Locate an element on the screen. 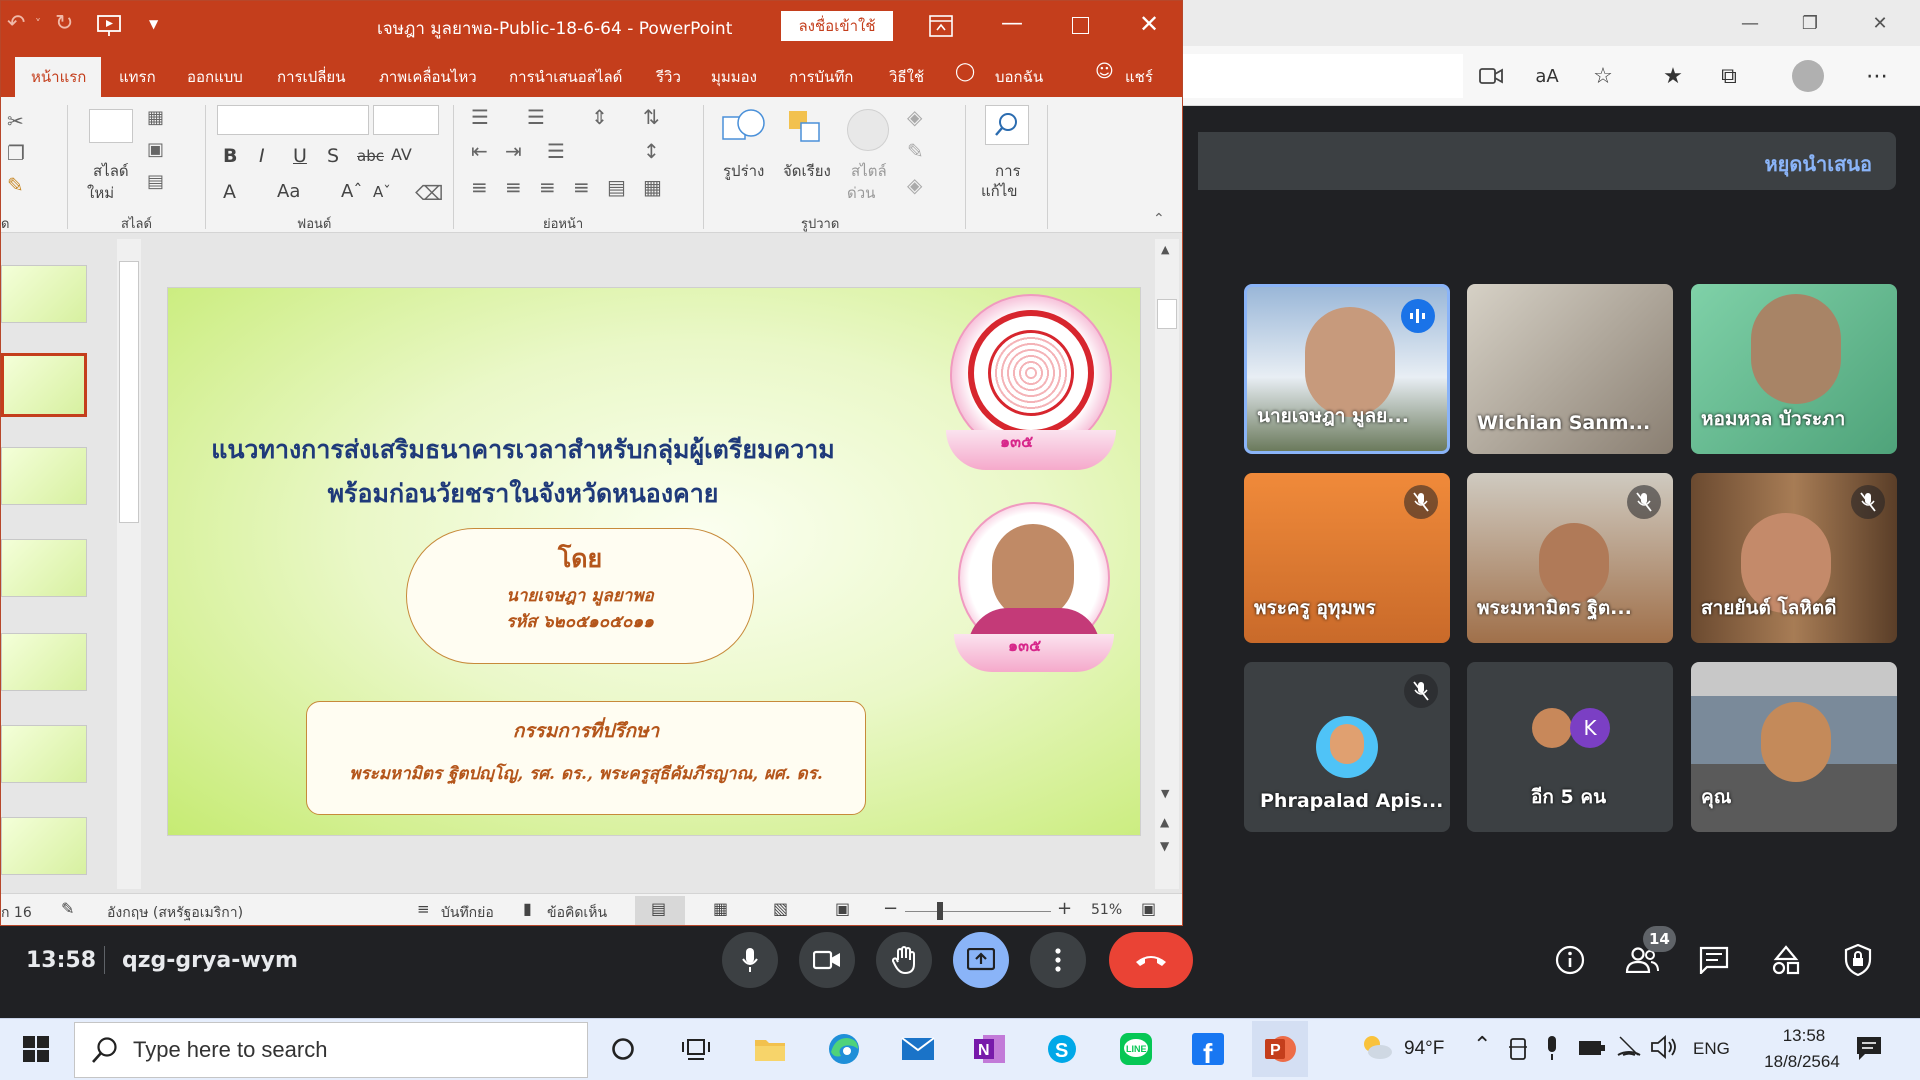  new-slide-label-2: ใหม่ is located at coordinates (100, 193).